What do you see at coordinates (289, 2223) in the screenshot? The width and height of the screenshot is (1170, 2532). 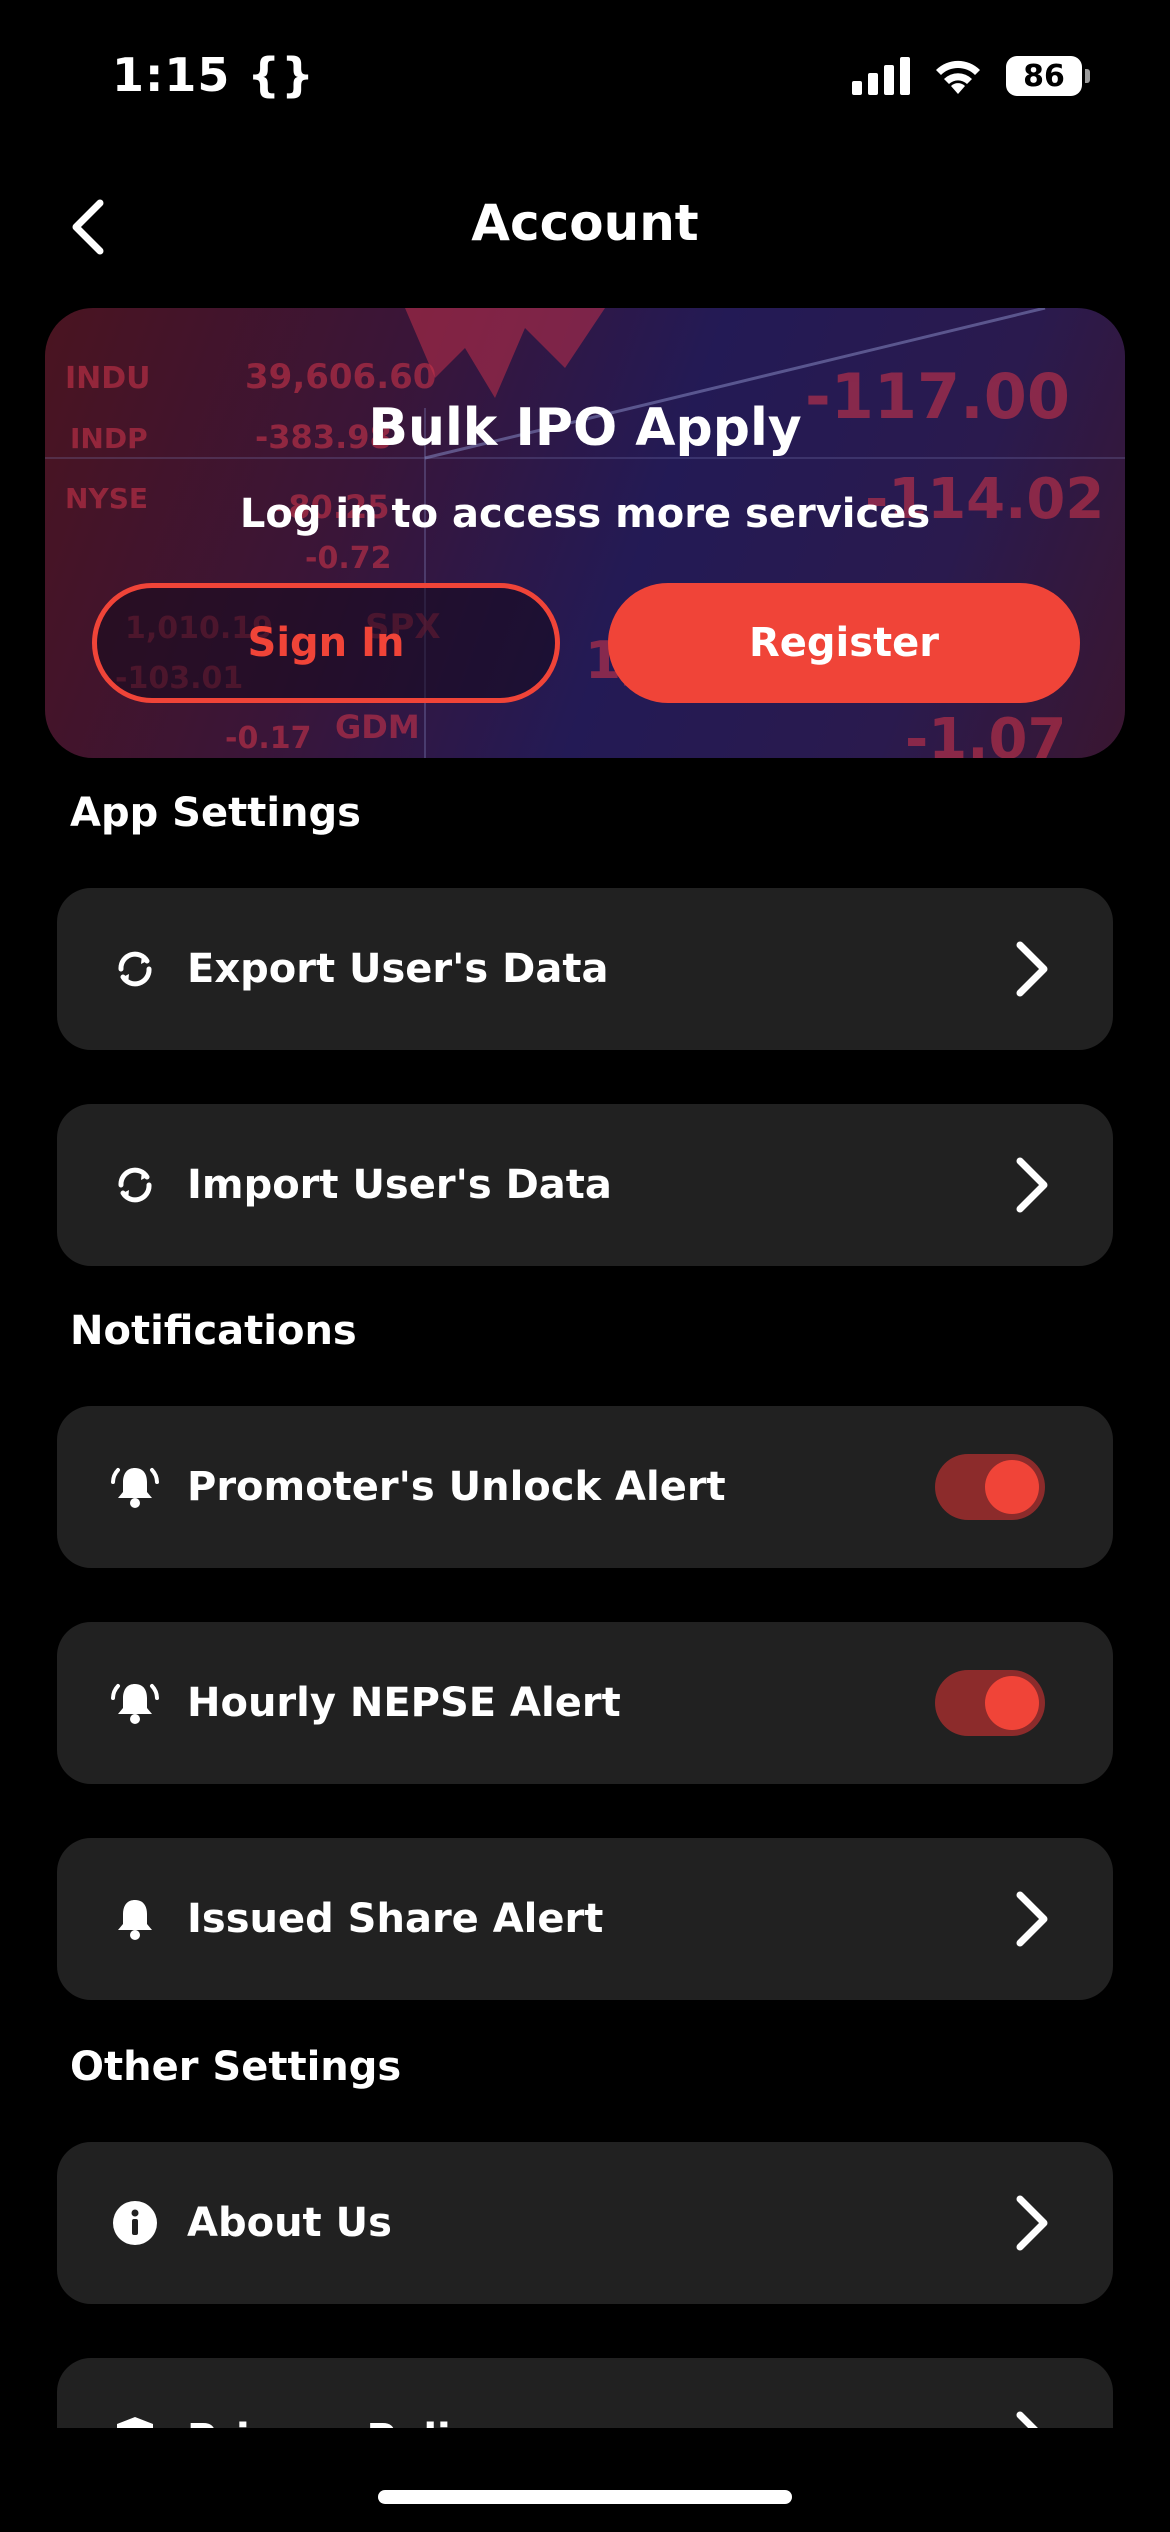 I see `row-label: About Us` at bounding box center [289, 2223].